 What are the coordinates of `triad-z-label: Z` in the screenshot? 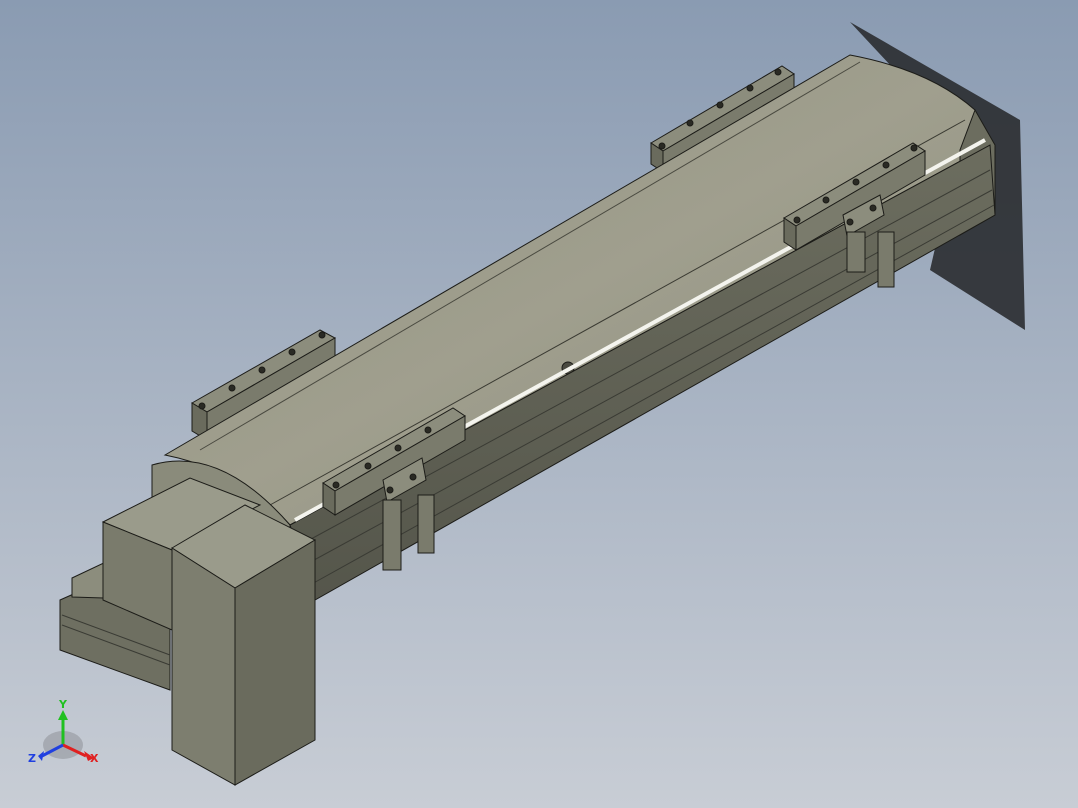 It's located at (32, 758).